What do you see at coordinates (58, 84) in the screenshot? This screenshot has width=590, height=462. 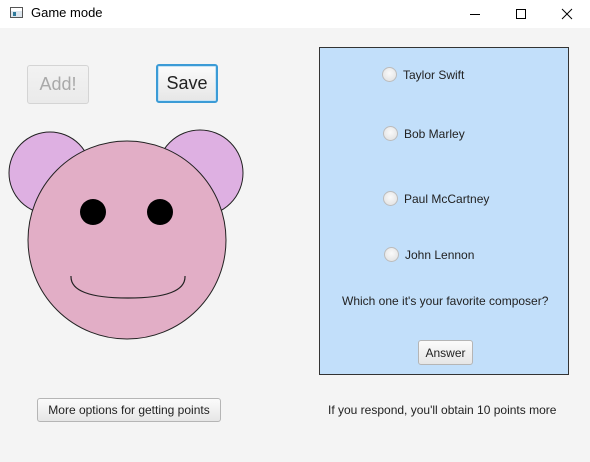 I see `add-button: Add!` at bounding box center [58, 84].